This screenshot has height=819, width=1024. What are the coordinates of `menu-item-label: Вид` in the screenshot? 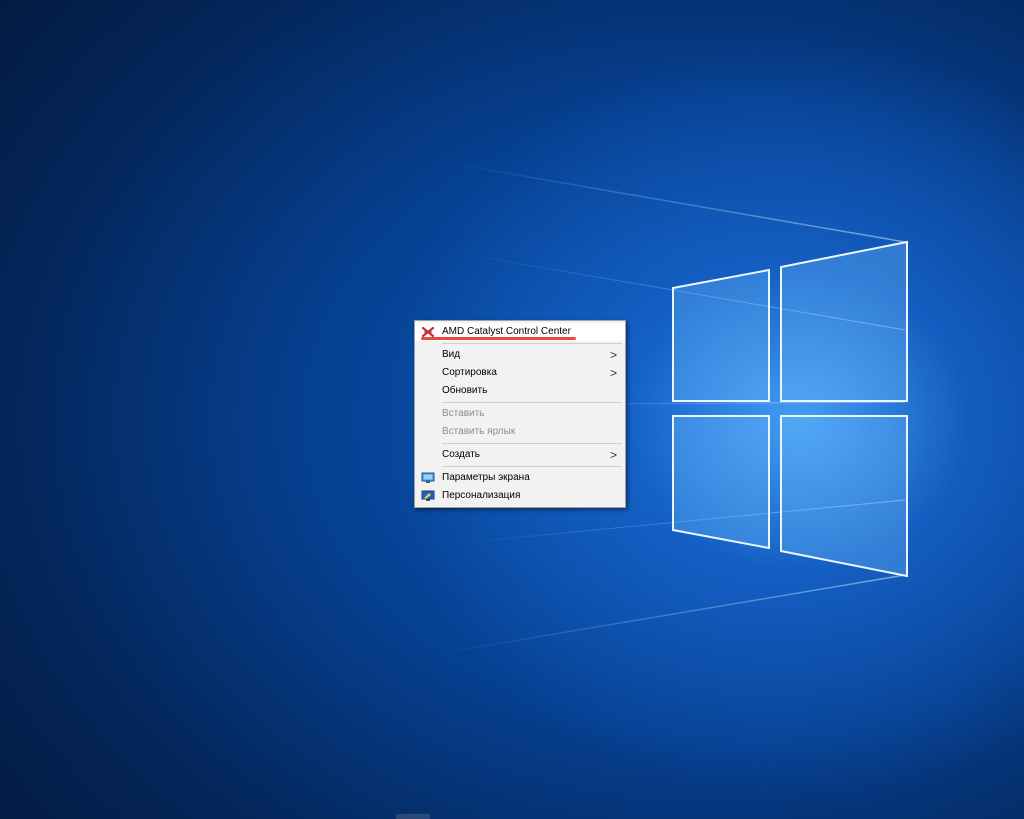 It's located at (451, 354).